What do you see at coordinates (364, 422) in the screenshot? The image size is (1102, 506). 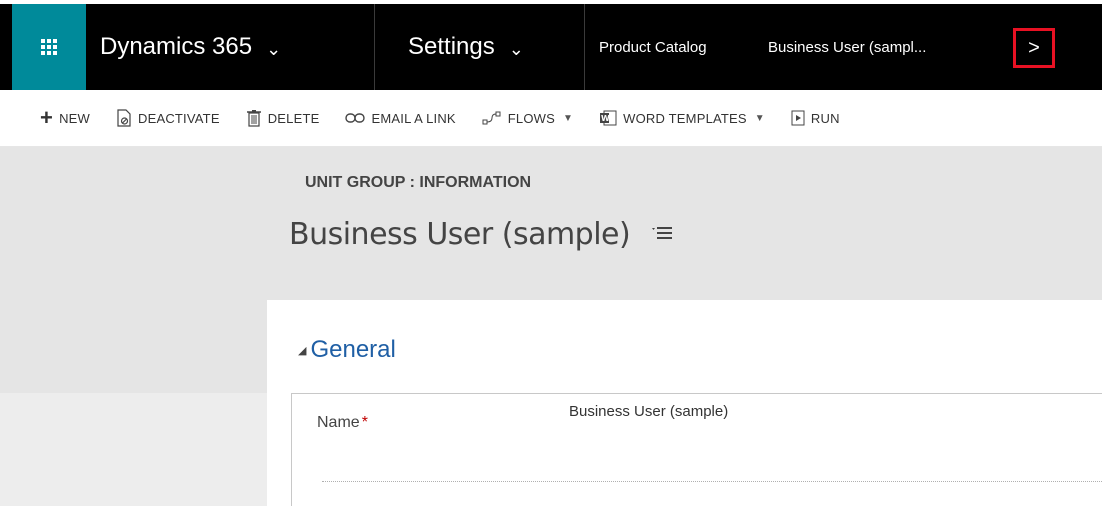 I see `required-marker: *` at bounding box center [364, 422].